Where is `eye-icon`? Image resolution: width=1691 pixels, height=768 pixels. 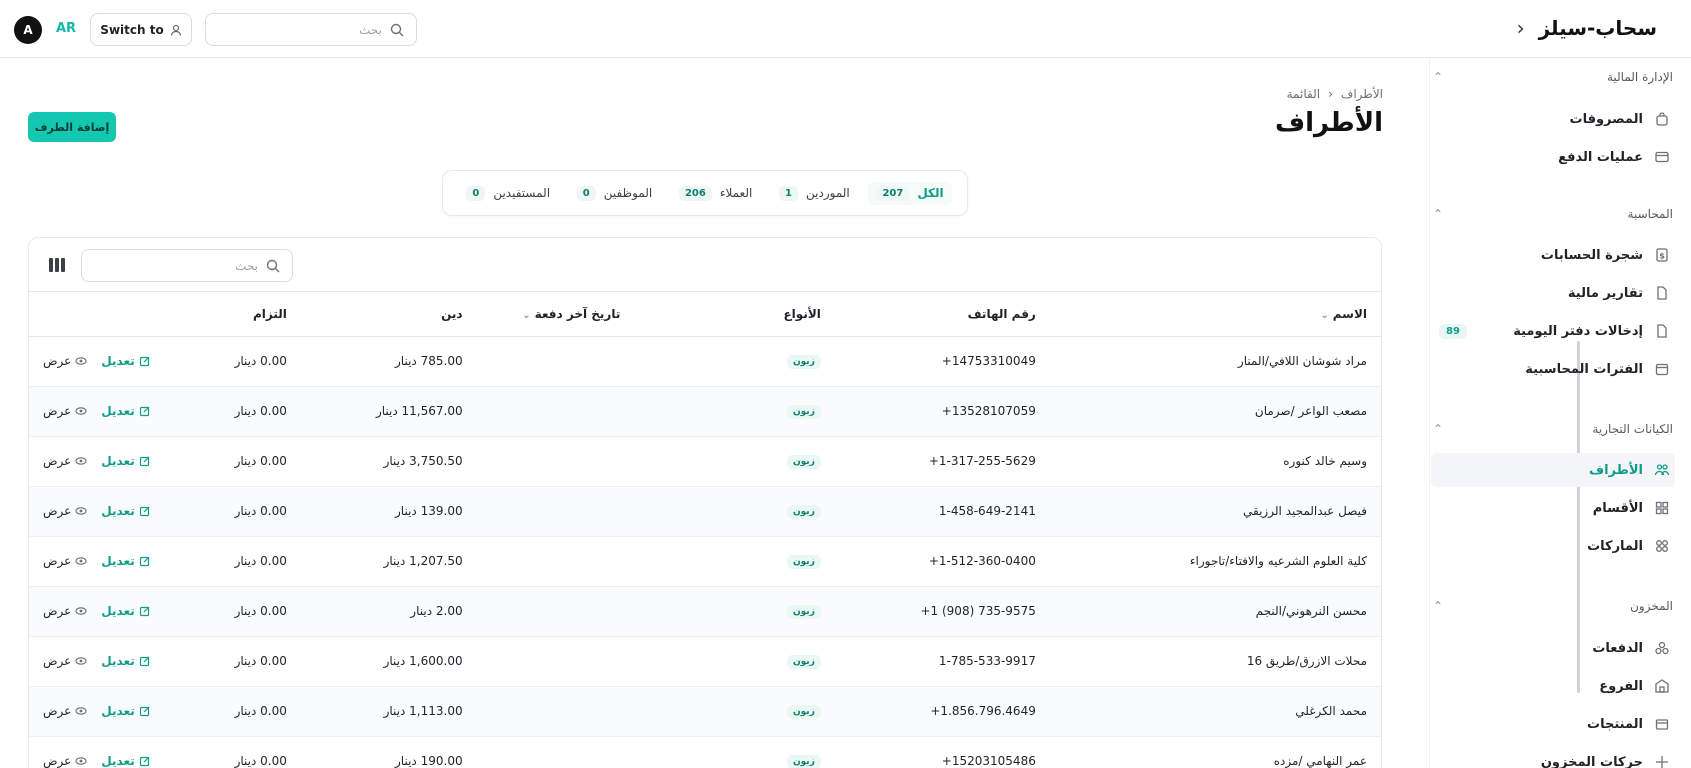 eye-icon is located at coordinates (81, 411).